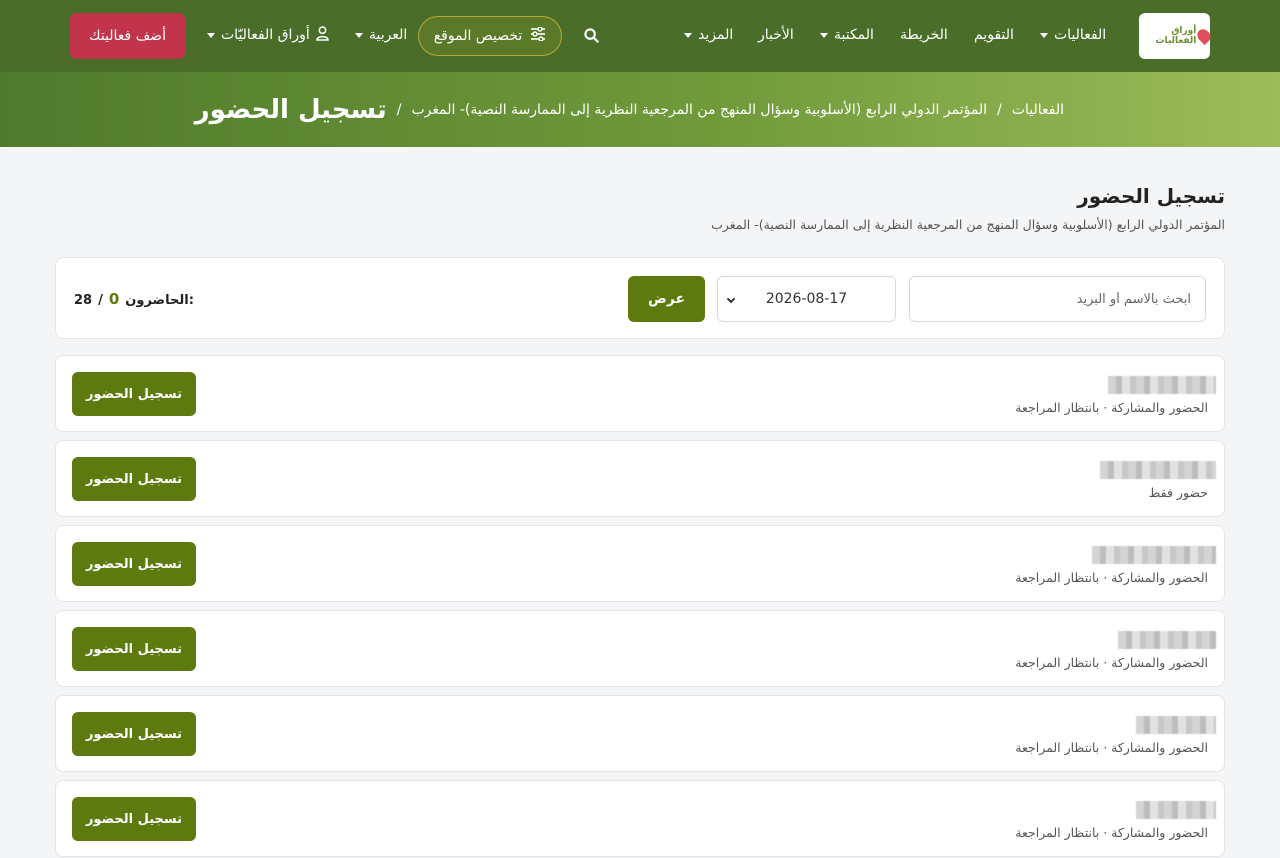 This screenshot has height=858, width=1280. What do you see at coordinates (591, 35) in the screenshot?
I see `search-icon` at bounding box center [591, 35].